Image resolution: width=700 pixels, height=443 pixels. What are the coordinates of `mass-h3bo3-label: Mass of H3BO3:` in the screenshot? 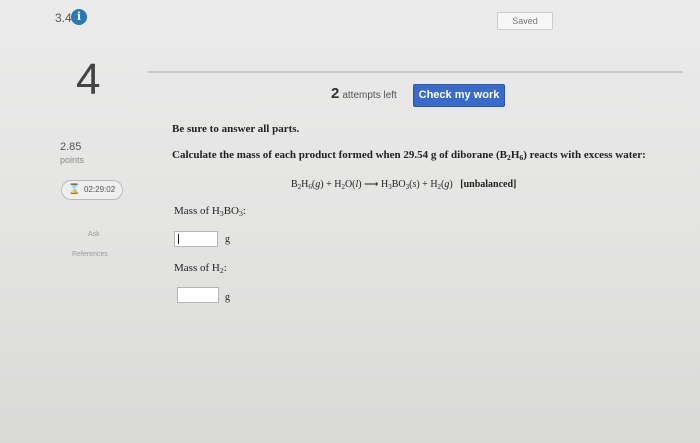 It's located at (210, 211).